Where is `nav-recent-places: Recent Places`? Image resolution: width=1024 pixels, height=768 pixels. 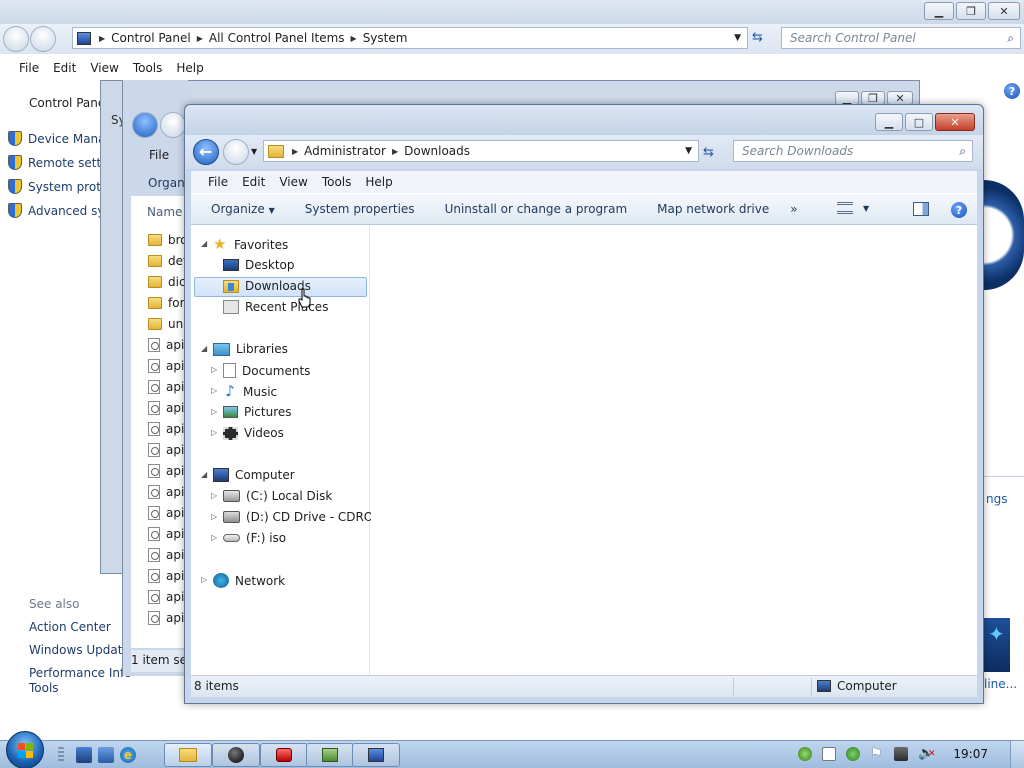
nav-recent-places: Recent Places is located at coordinates (275, 307).